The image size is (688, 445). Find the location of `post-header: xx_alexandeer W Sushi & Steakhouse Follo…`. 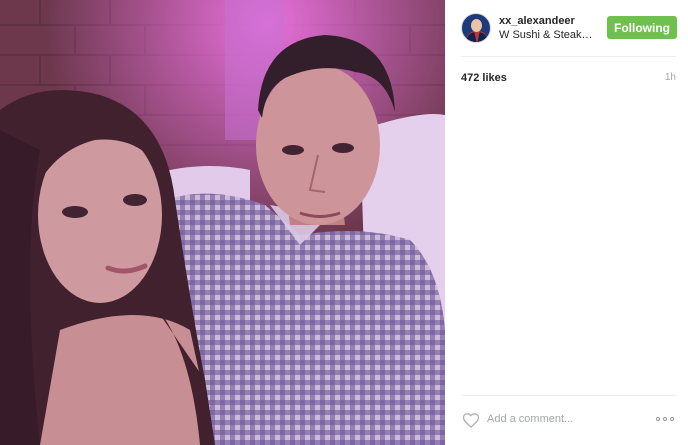

post-header: xx_alexandeer W Sushi & Steakhouse Follo… is located at coordinates (566, 28).